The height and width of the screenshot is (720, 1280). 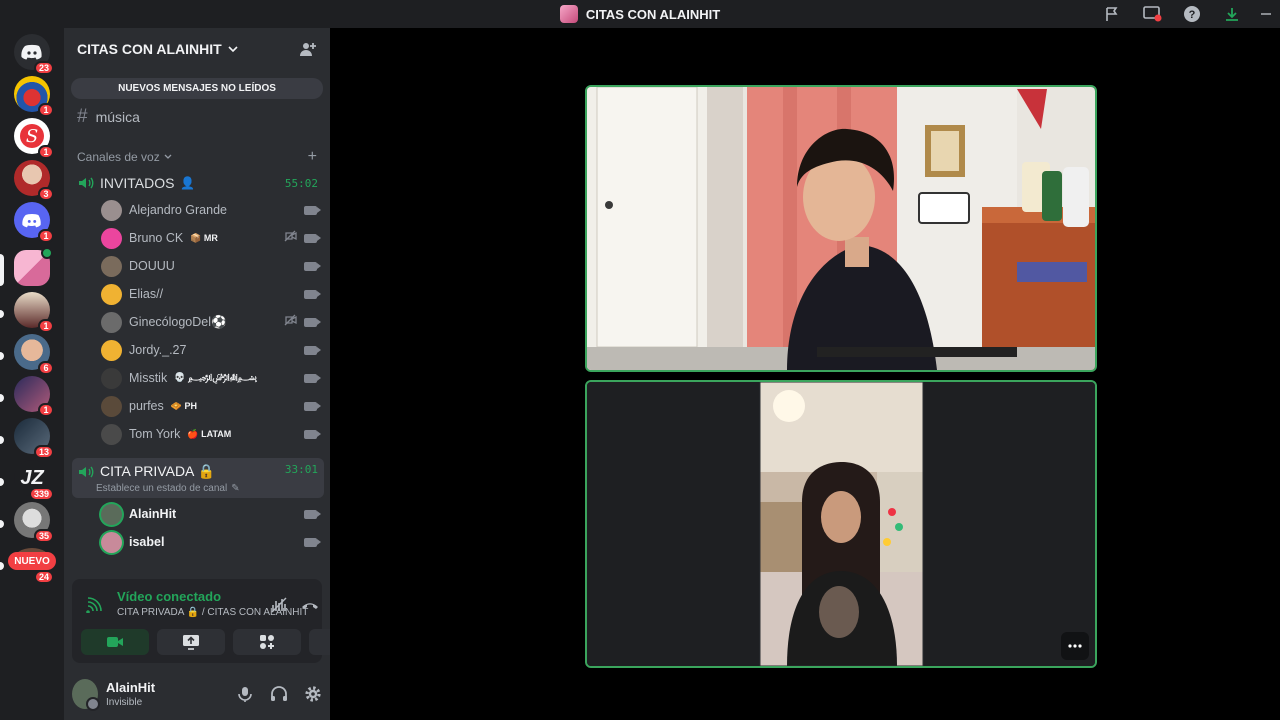 I want to click on voice-member: purfes 🧇 PH, so click(x=211, y=406).